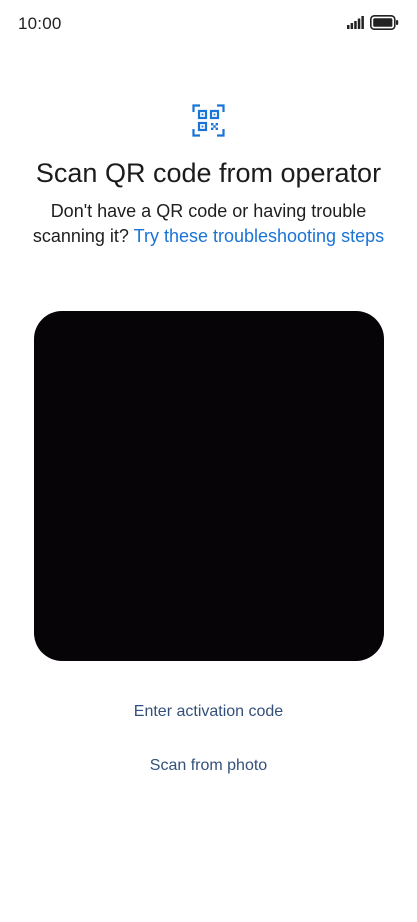  I want to click on status-bar: 10:00, so click(208, 24).